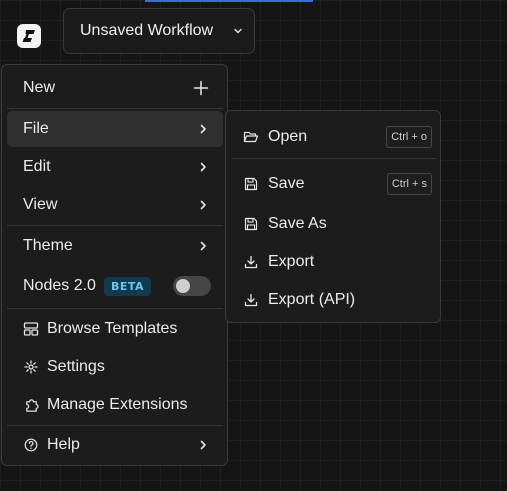 This screenshot has width=507, height=491. What do you see at coordinates (36, 128) in the screenshot?
I see `menu-item-file-label: File` at bounding box center [36, 128].